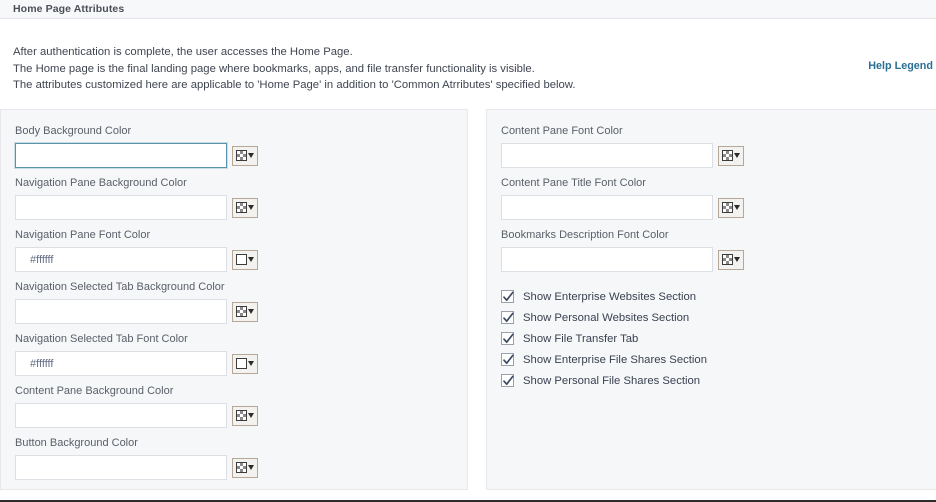  What do you see at coordinates (581, 338) in the screenshot?
I see `checkbox-label: Show File Transfer Tab` at bounding box center [581, 338].